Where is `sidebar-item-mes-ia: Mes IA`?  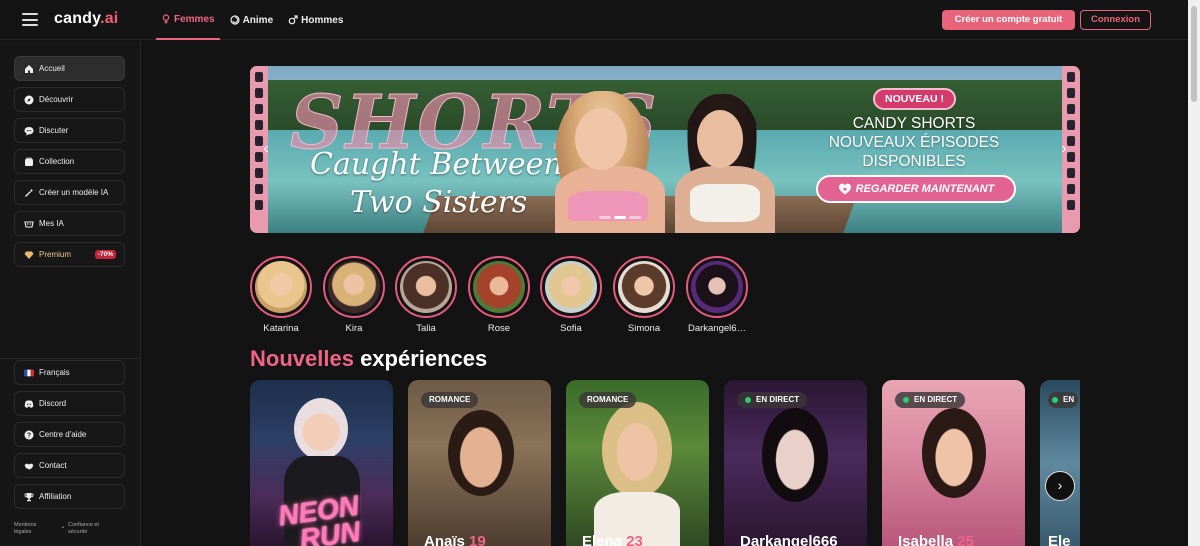
sidebar-item-mes-ia: Mes IA is located at coordinates (69, 223).